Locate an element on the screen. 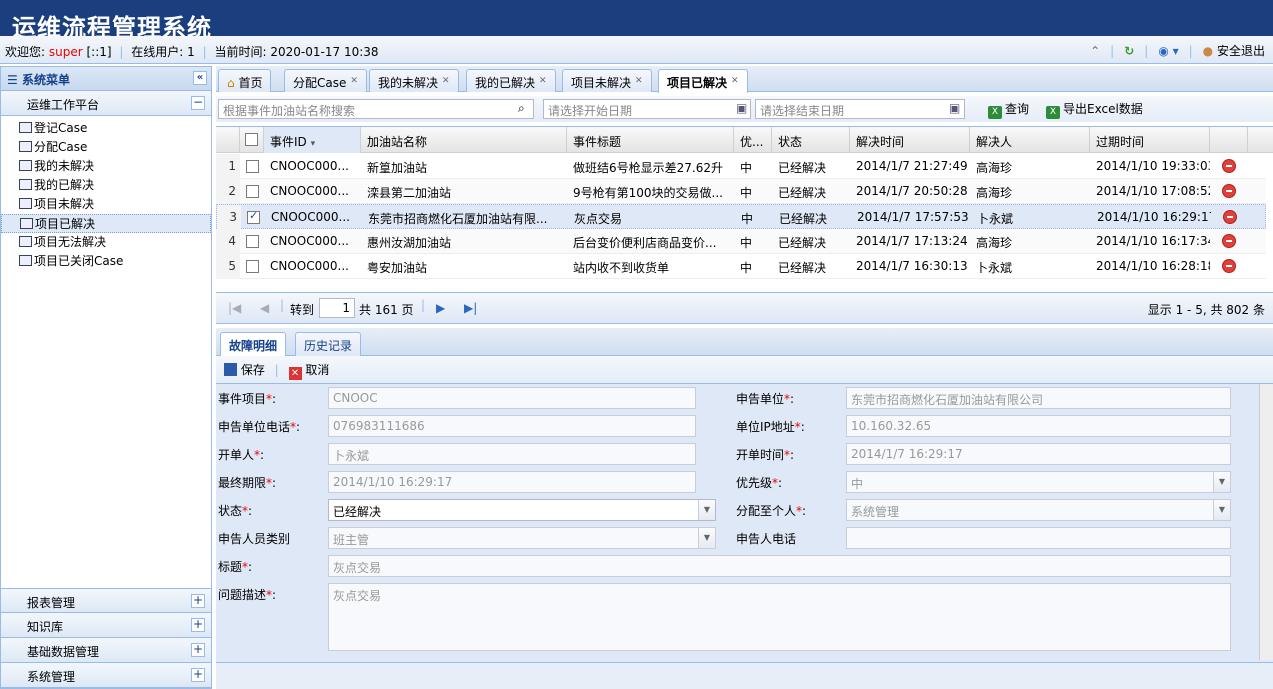 Image resolution: width=1273 pixels, height=689 pixels. sidebar-item-project-unsolved: 项目未解决 is located at coordinates (106, 204).